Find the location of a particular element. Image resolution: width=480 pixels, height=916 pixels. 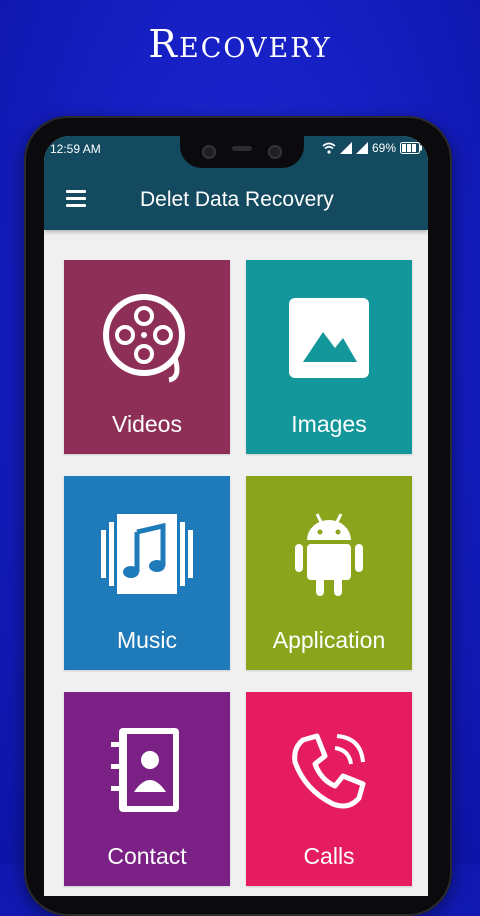

status-icons: 69% is located at coordinates (372, 148).